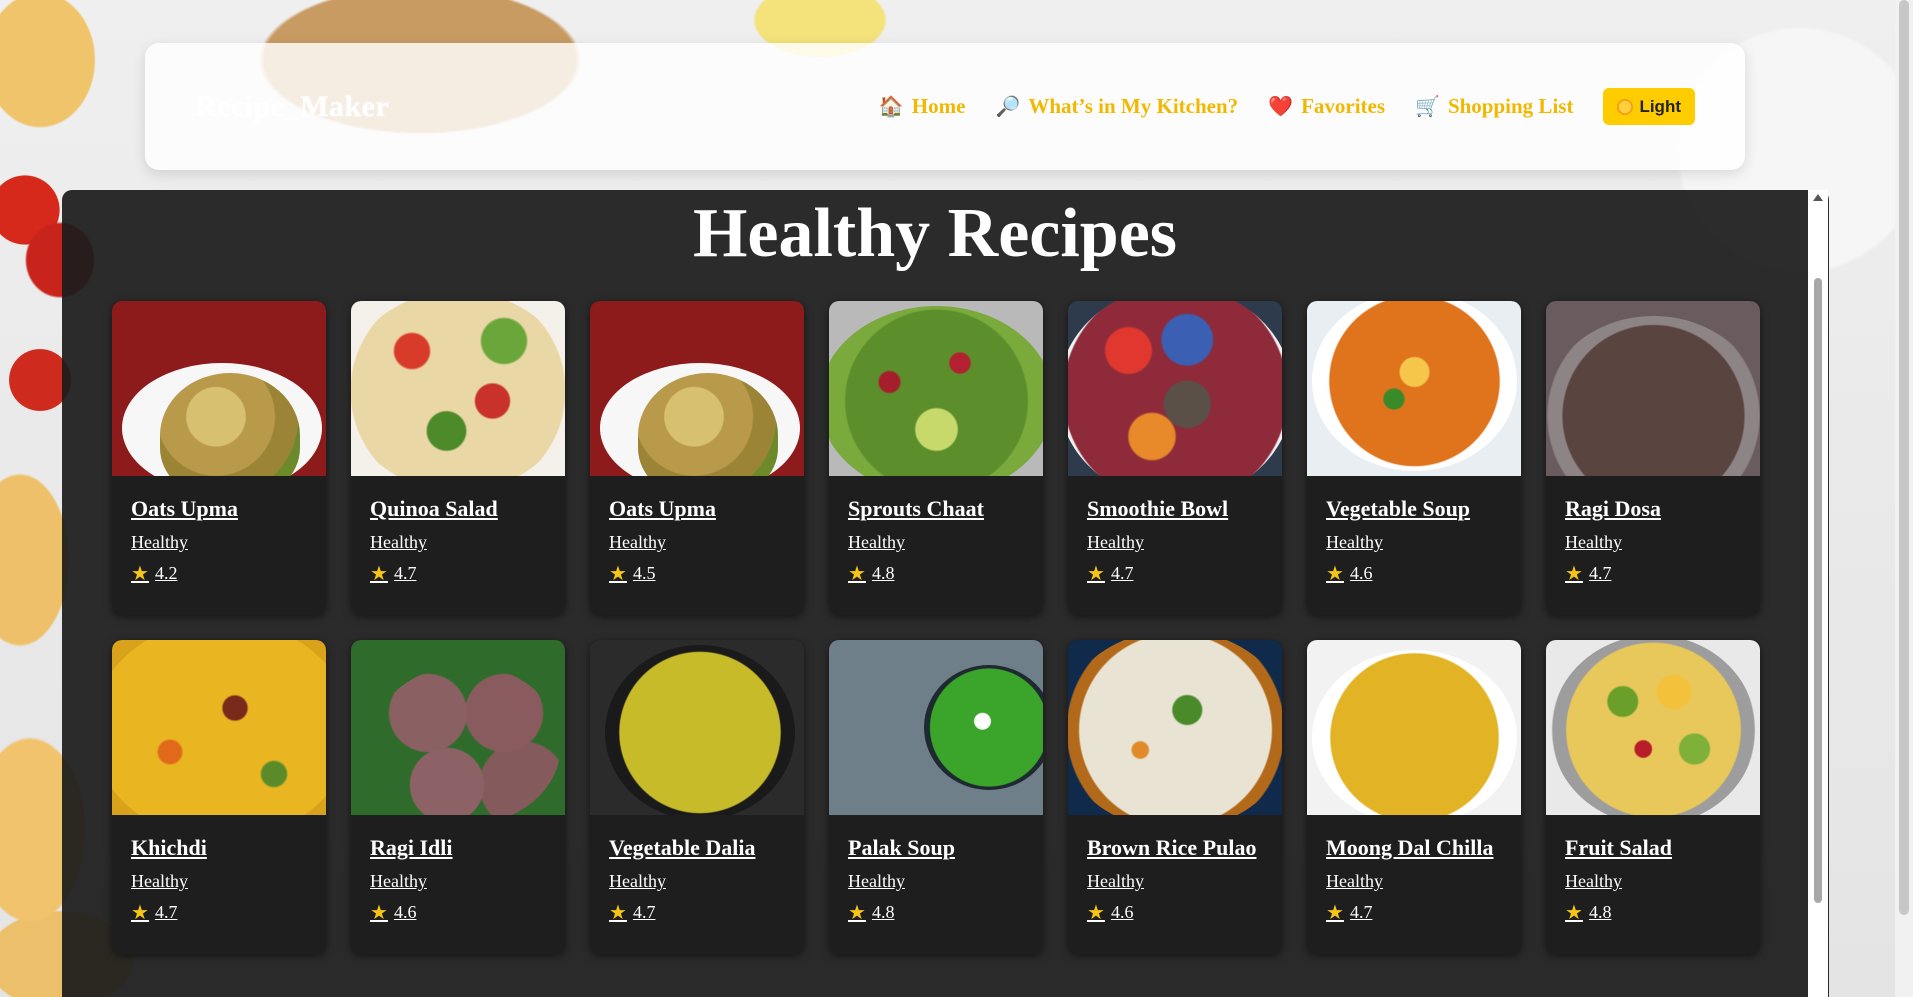 This screenshot has height=997, width=1913. I want to click on brand-logo: Recipe_Maker, so click(292, 107).